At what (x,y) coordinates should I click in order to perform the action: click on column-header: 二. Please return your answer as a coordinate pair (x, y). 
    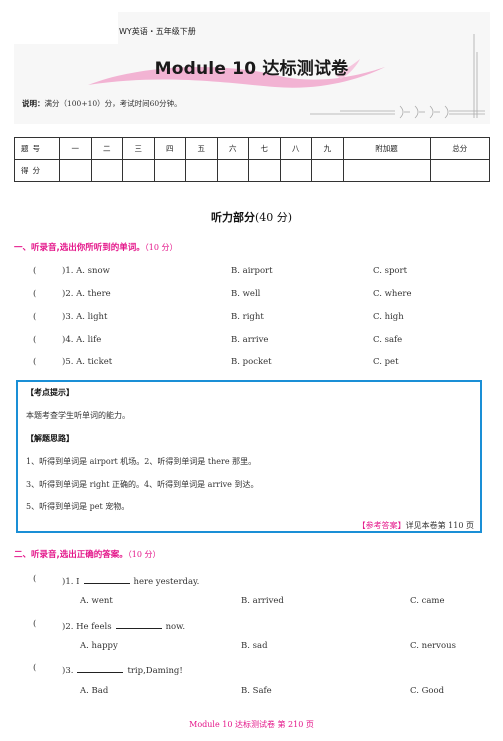
    Looking at the image, I should click on (106, 148).